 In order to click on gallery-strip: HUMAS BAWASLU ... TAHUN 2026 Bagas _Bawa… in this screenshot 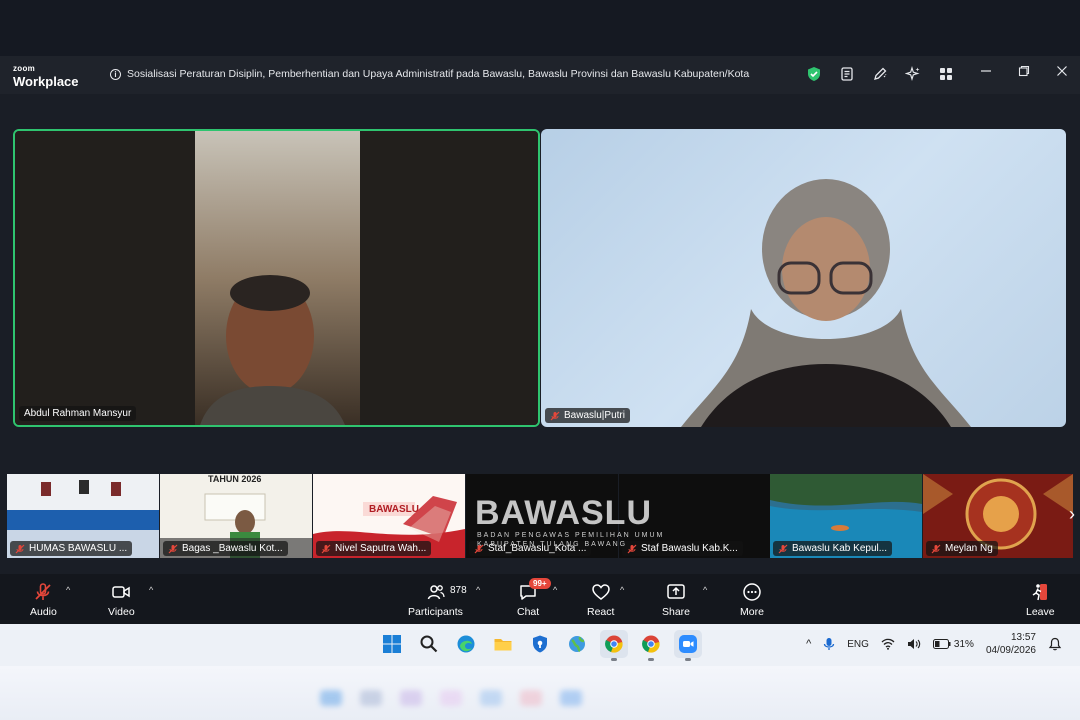, I will do `click(541, 516)`.